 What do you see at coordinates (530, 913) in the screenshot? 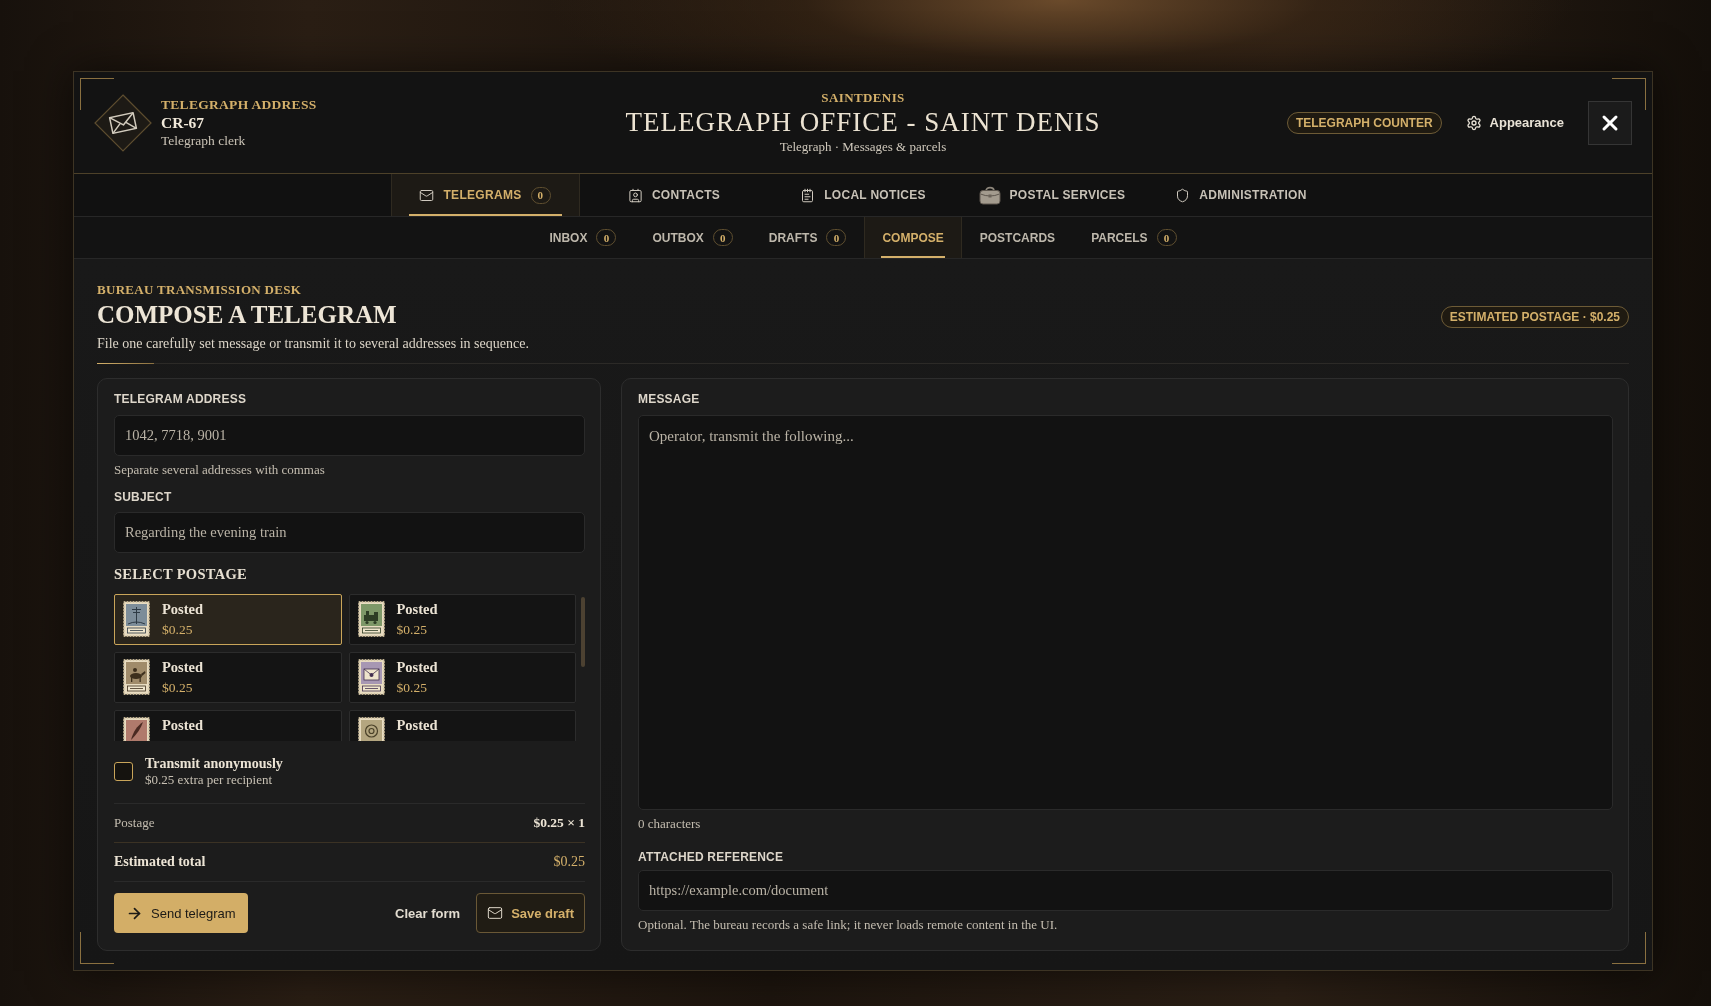
I see `save-draft-button: Save draft` at bounding box center [530, 913].